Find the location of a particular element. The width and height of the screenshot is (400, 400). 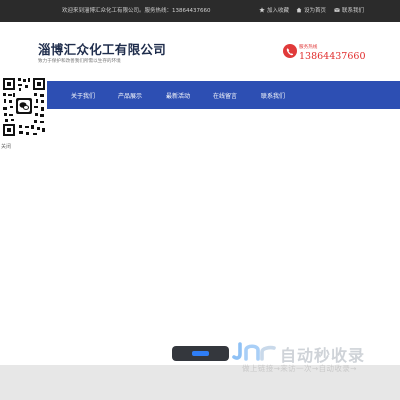

hotline-label: 服务热线 is located at coordinates (308, 47).